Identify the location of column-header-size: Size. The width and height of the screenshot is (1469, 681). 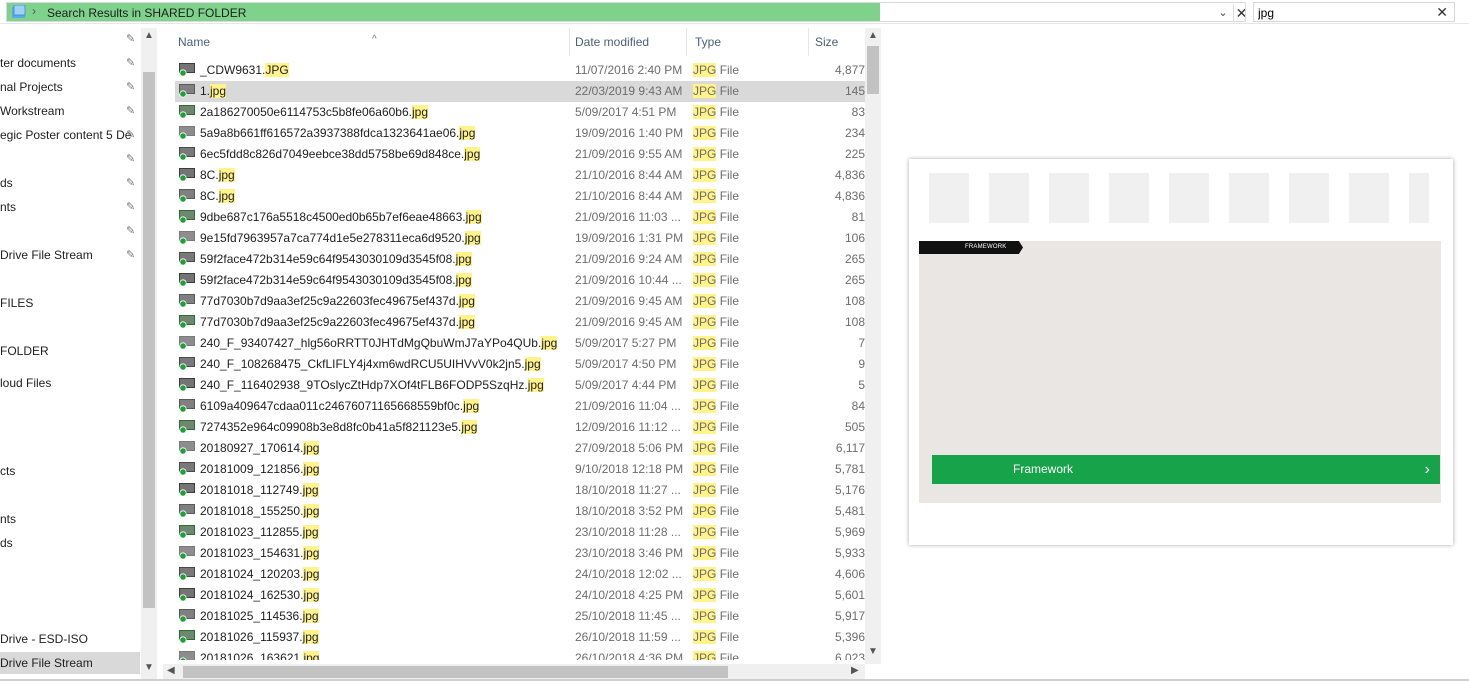
(837, 42).